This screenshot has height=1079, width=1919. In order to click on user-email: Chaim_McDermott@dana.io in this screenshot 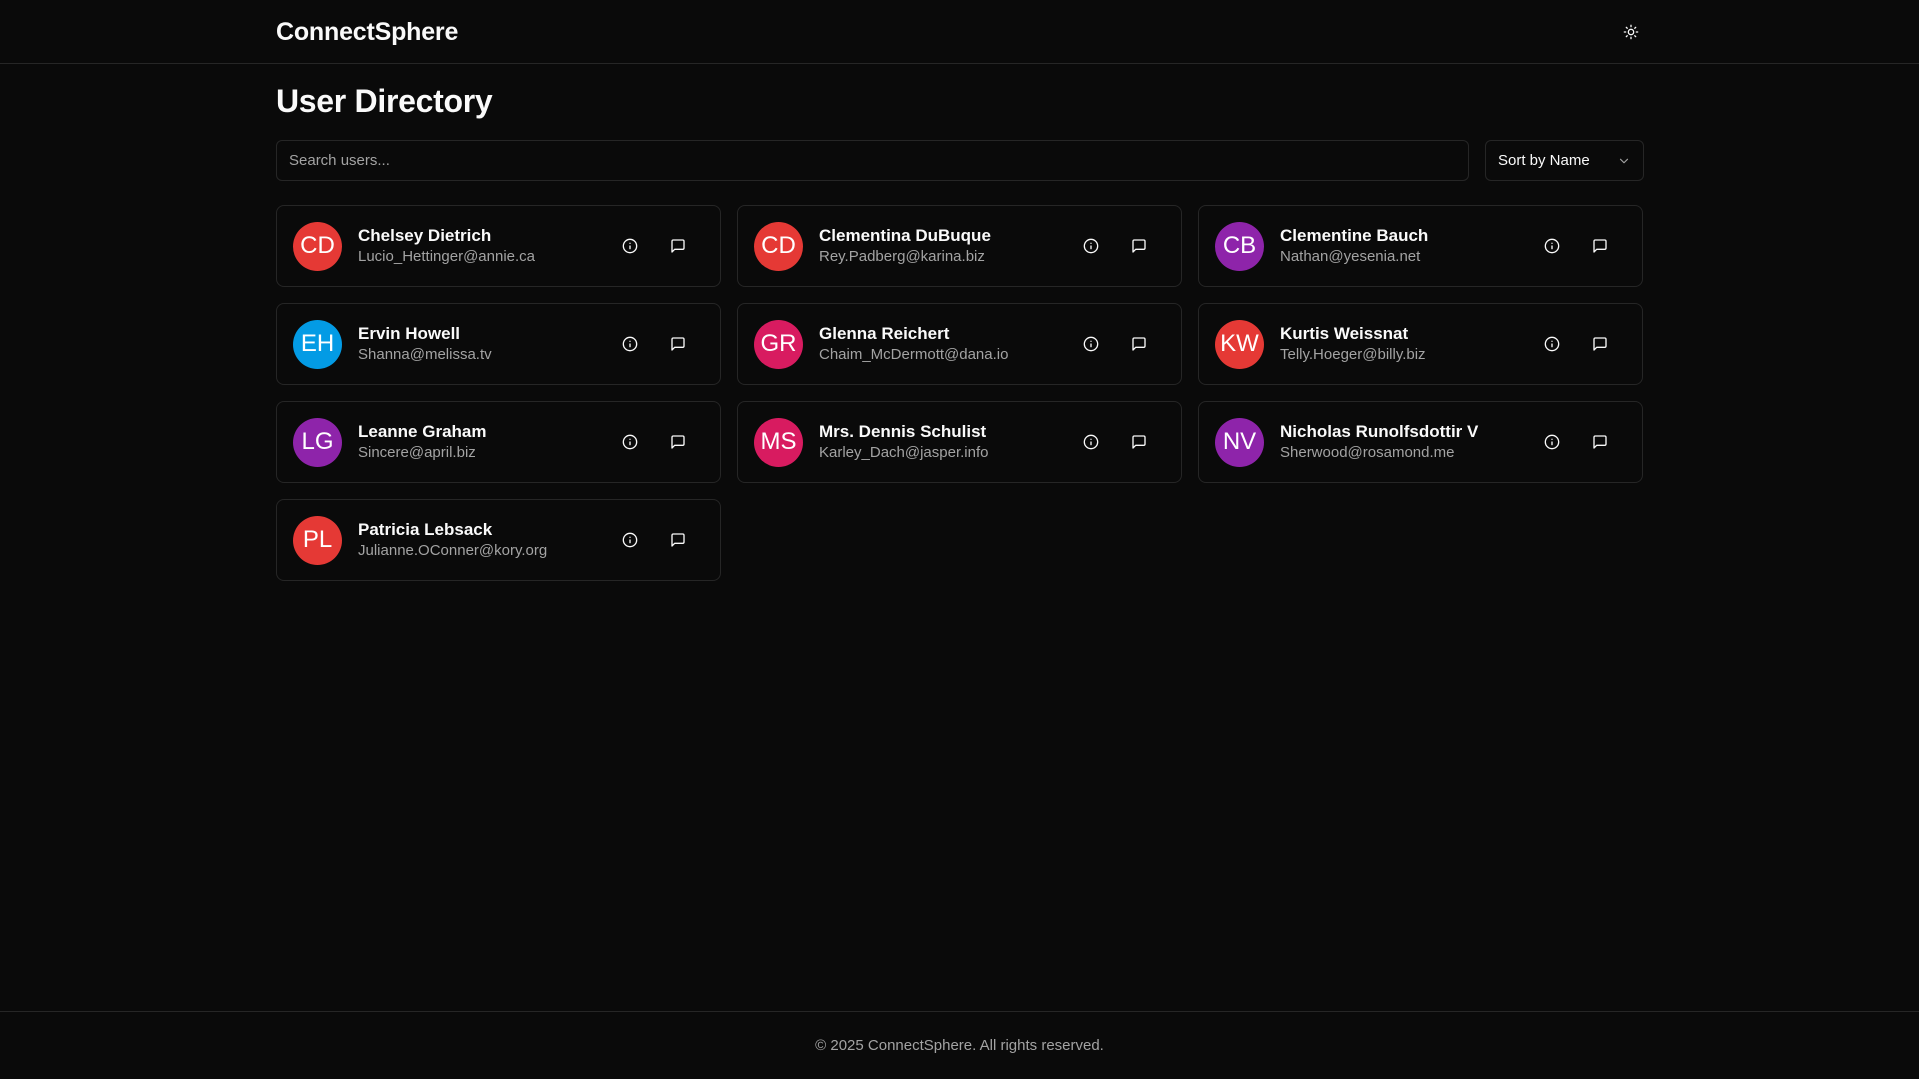, I will do `click(914, 354)`.